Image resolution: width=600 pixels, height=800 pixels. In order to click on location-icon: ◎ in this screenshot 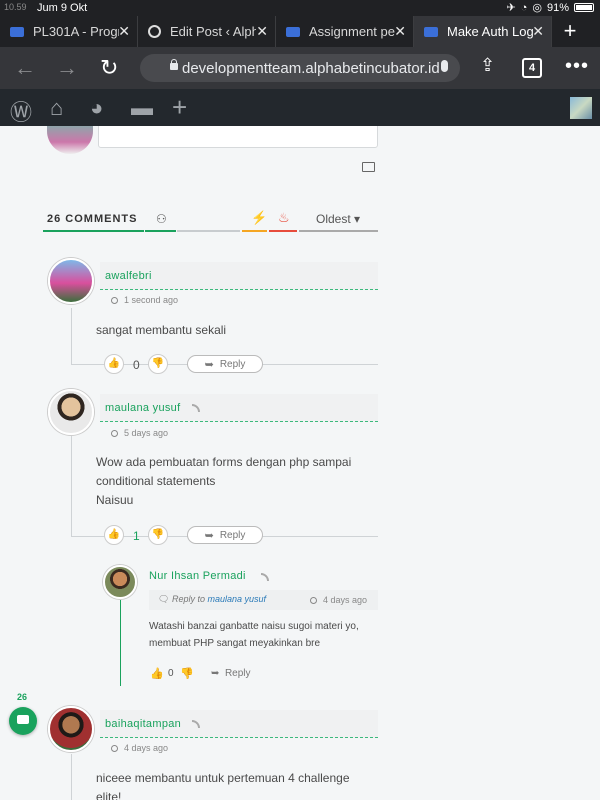, I will do `click(537, 8)`.